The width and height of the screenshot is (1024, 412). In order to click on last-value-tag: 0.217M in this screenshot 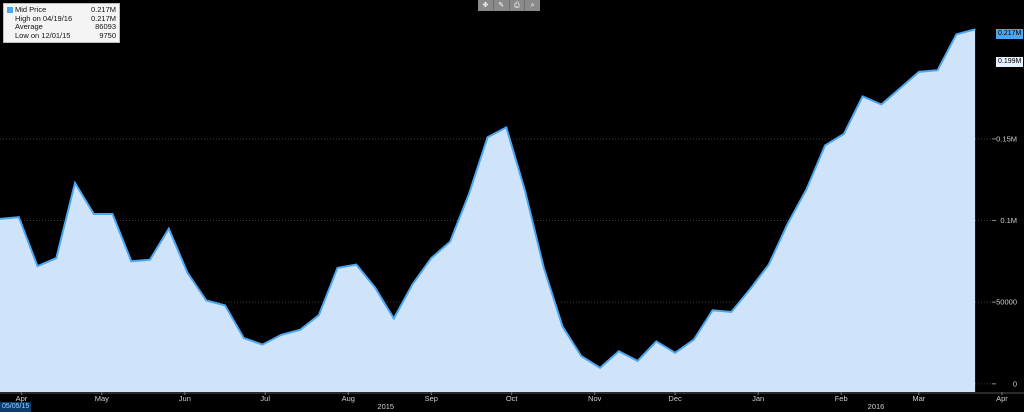, I will do `click(1010, 34)`.